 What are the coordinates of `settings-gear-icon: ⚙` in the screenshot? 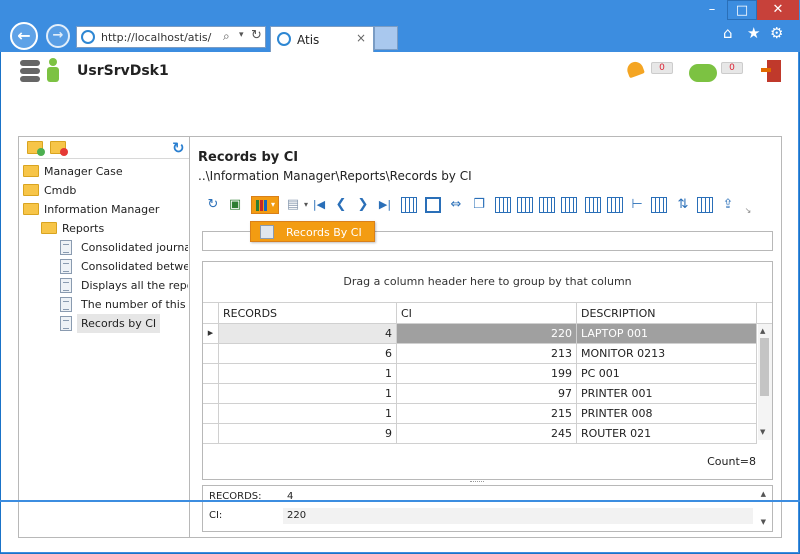 It's located at (776, 33).